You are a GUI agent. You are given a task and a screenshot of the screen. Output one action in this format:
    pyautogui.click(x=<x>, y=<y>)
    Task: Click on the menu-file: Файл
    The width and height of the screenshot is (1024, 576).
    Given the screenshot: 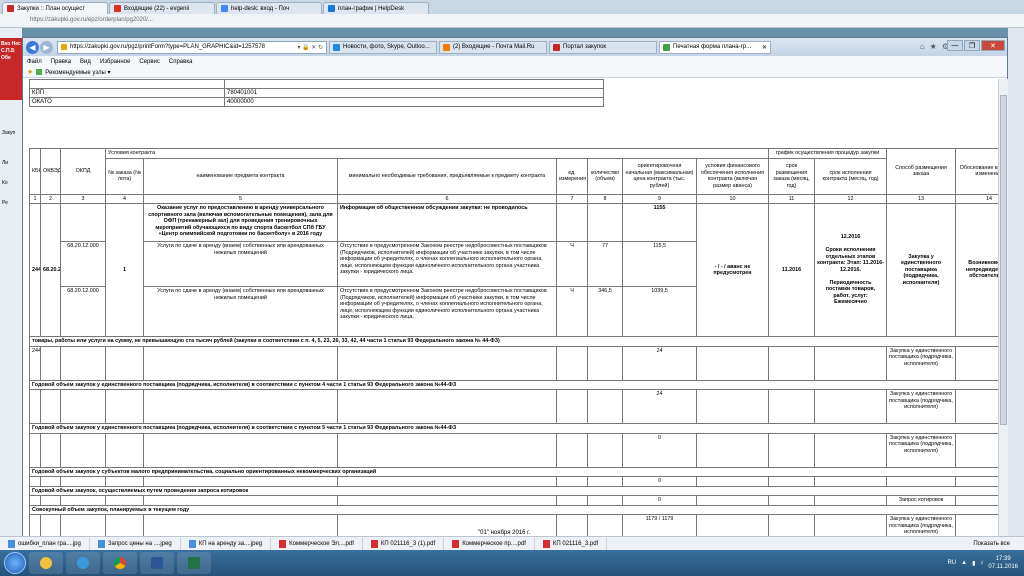 What is the action you would take?
    pyautogui.click(x=34, y=62)
    